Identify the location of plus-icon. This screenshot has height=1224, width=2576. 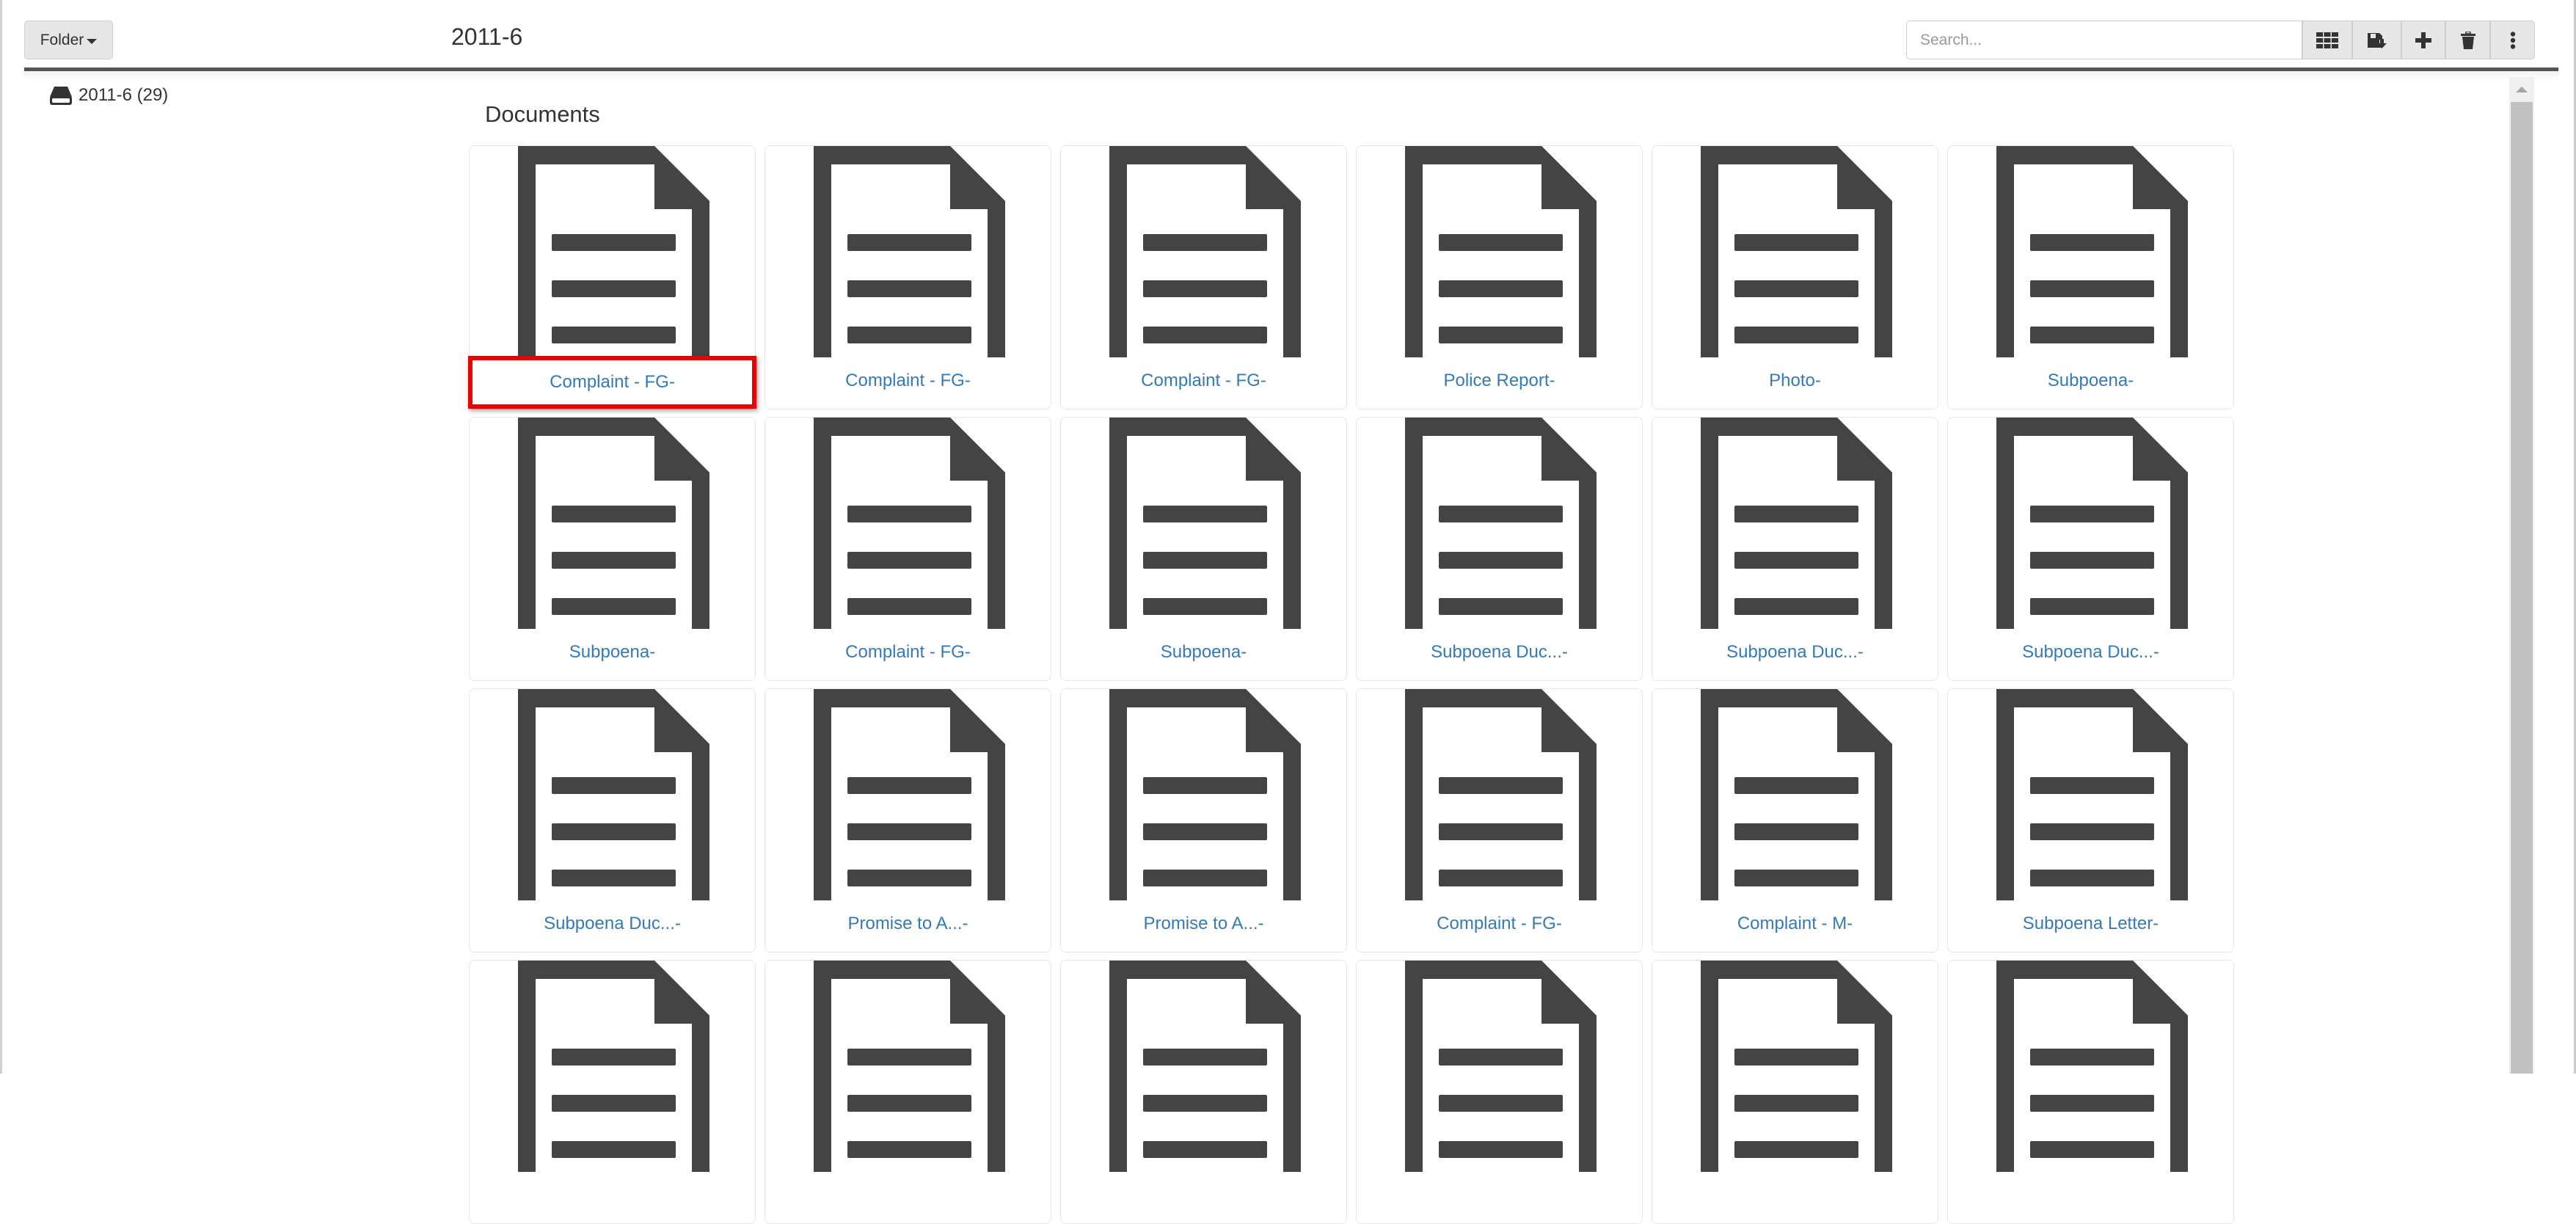
(2423, 40).